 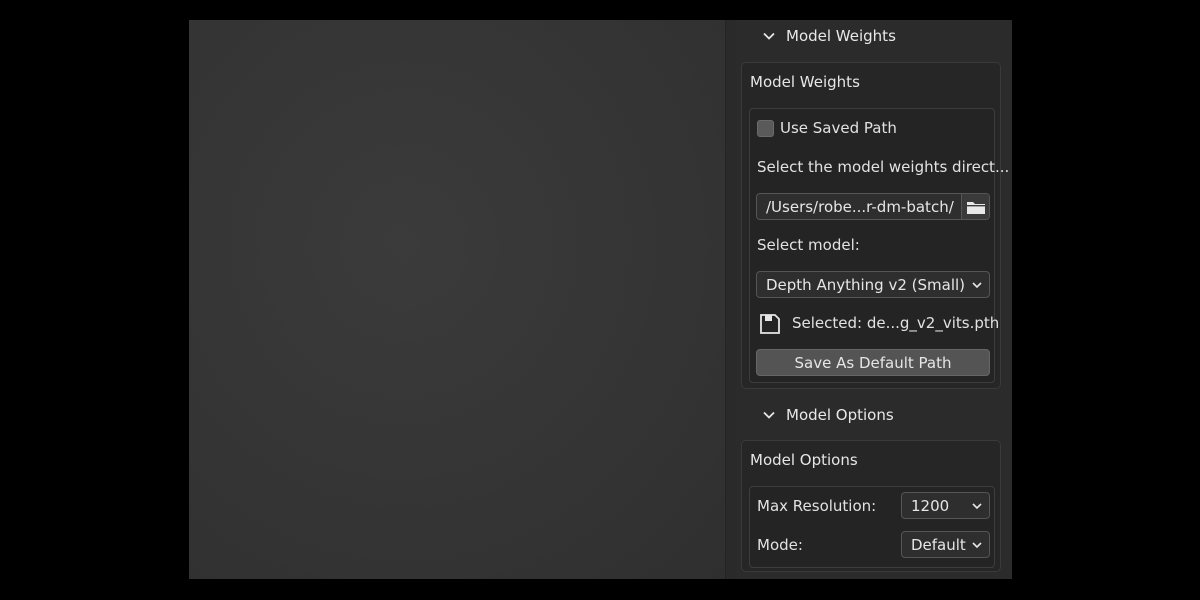 What do you see at coordinates (805, 82) in the screenshot?
I see `box-title: Model Weights` at bounding box center [805, 82].